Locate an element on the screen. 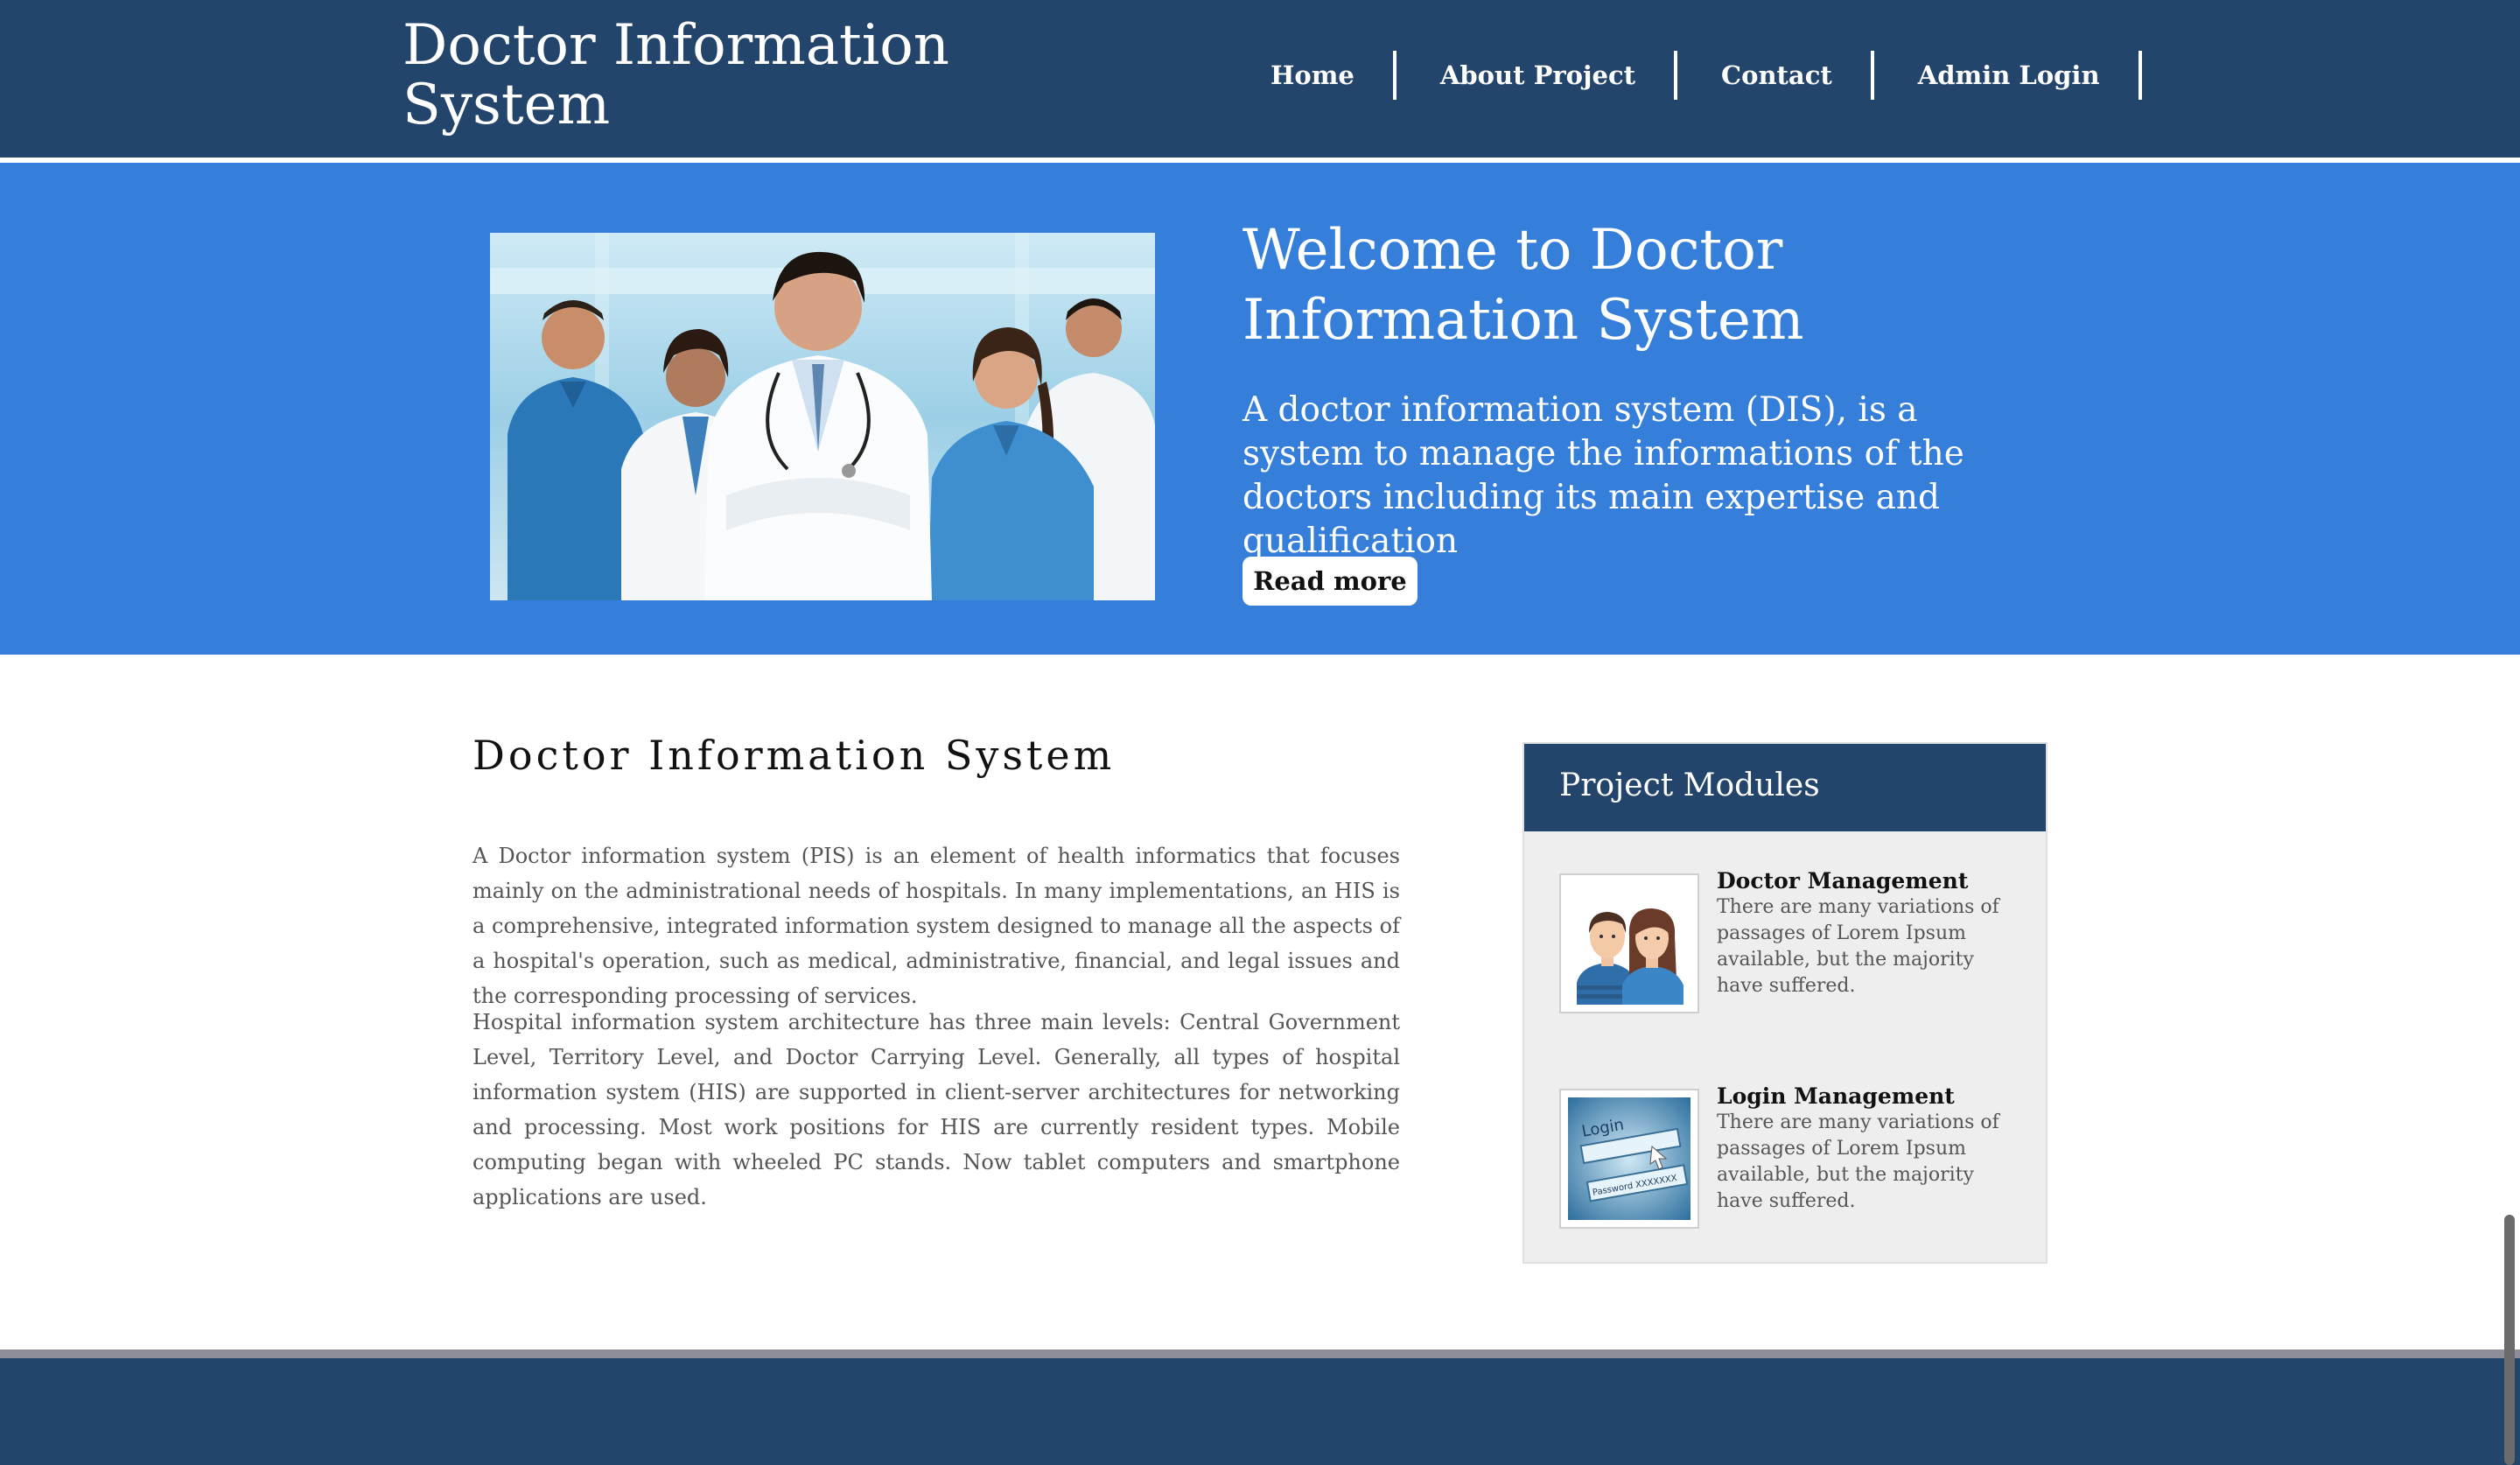 The width and height of the screenshot is (2520, 1465). modules-header: Project Modules is located at coordinates (1785, 787).